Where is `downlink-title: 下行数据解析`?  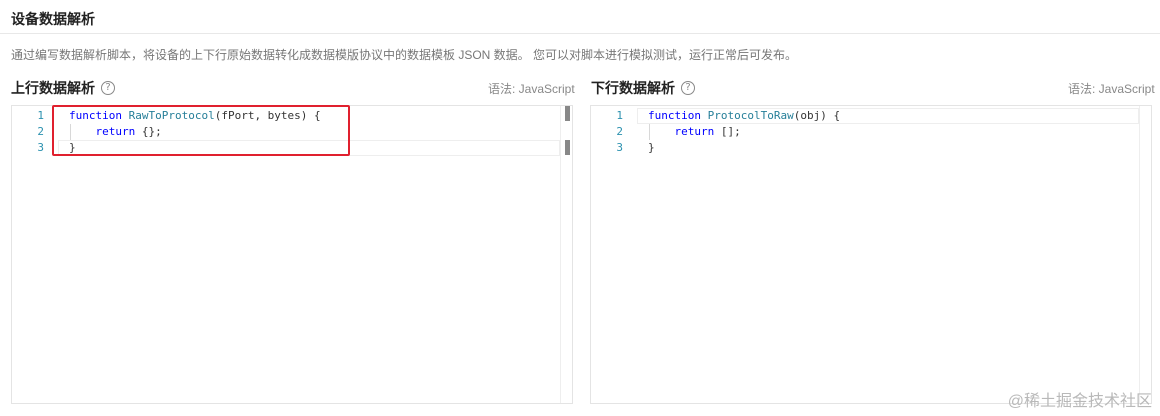
downlink-title: 下行数据解析 is located at coordinates (633, 88).